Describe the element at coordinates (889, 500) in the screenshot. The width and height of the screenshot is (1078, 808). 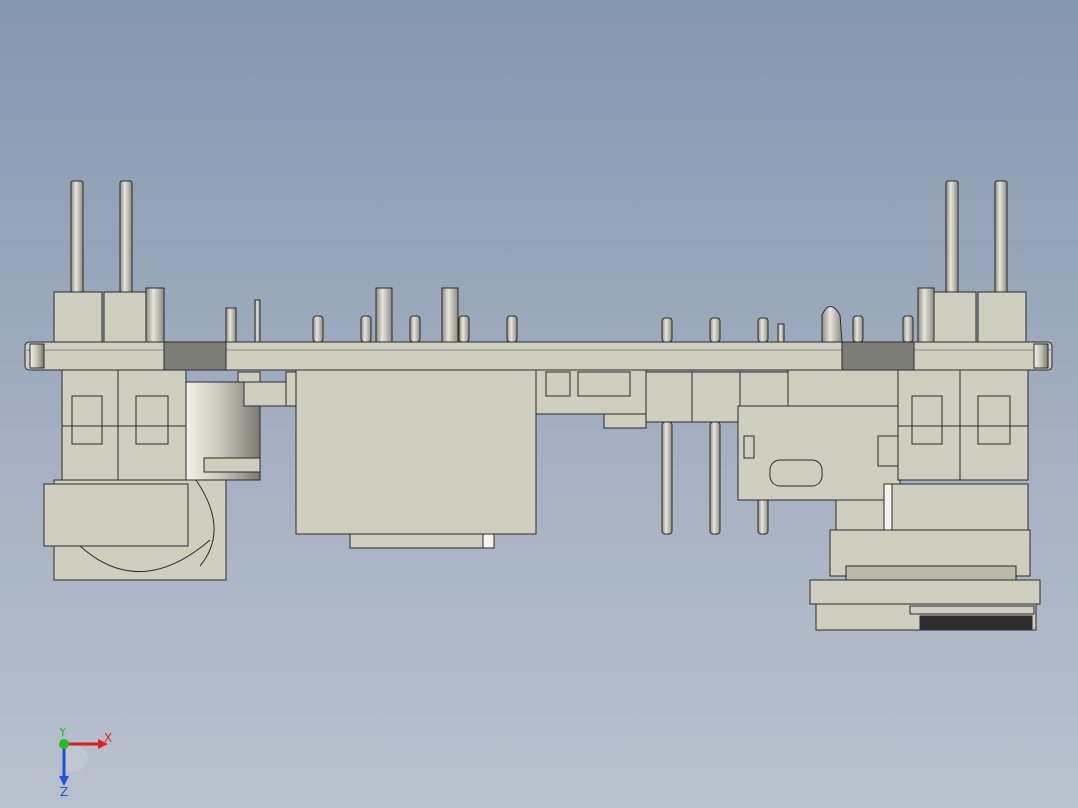
I see `right-lower-assembly` at that location.